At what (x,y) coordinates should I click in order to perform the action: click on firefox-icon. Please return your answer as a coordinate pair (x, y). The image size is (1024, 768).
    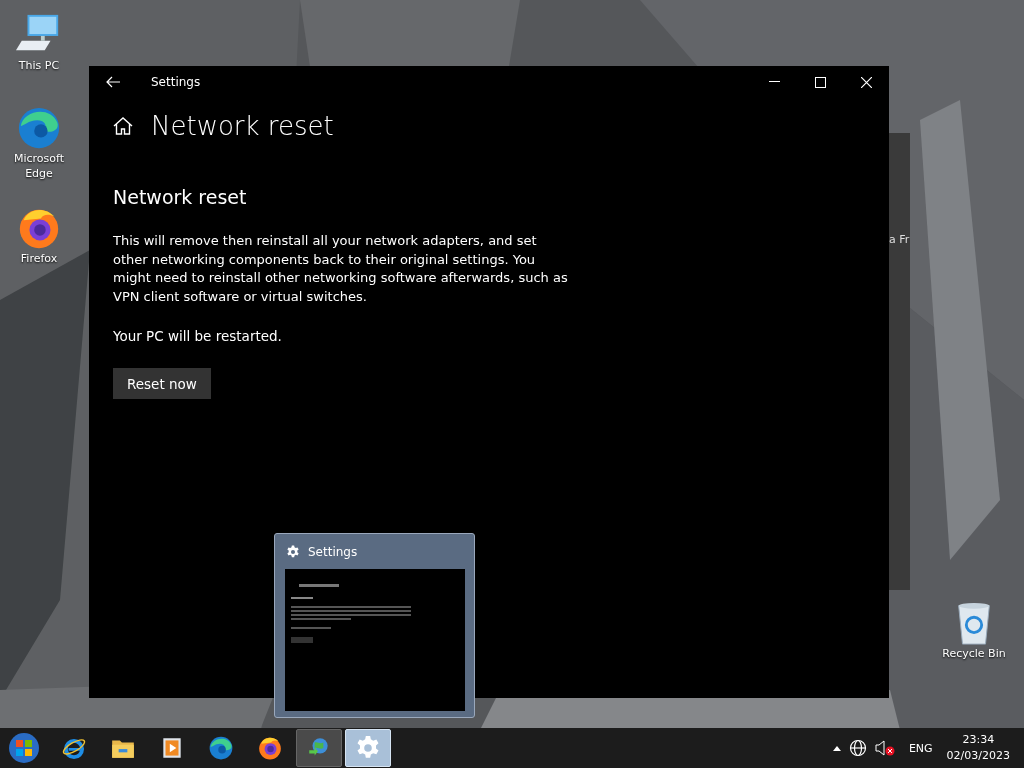
    Looking at the image, I should click on (270, 748).